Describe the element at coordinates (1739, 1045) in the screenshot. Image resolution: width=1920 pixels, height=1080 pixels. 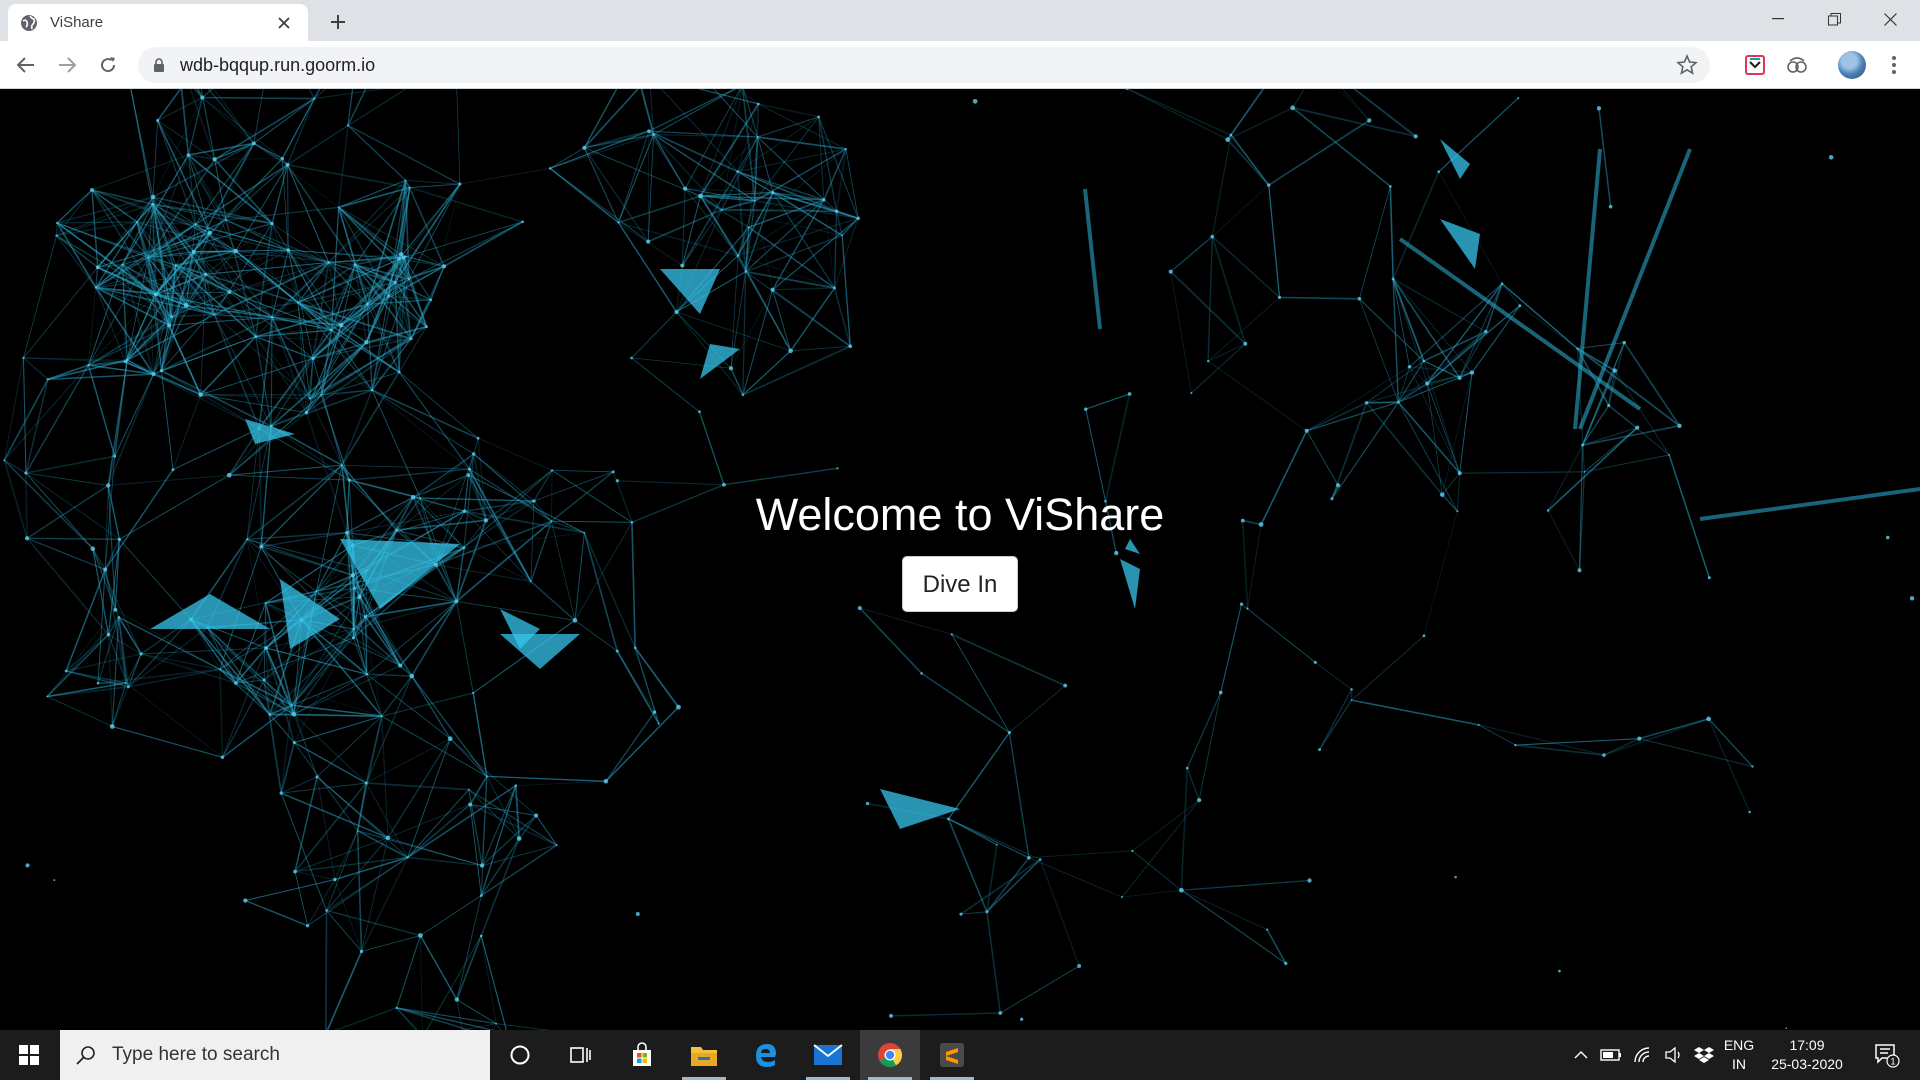
I see `language-code: ENG` at that location.